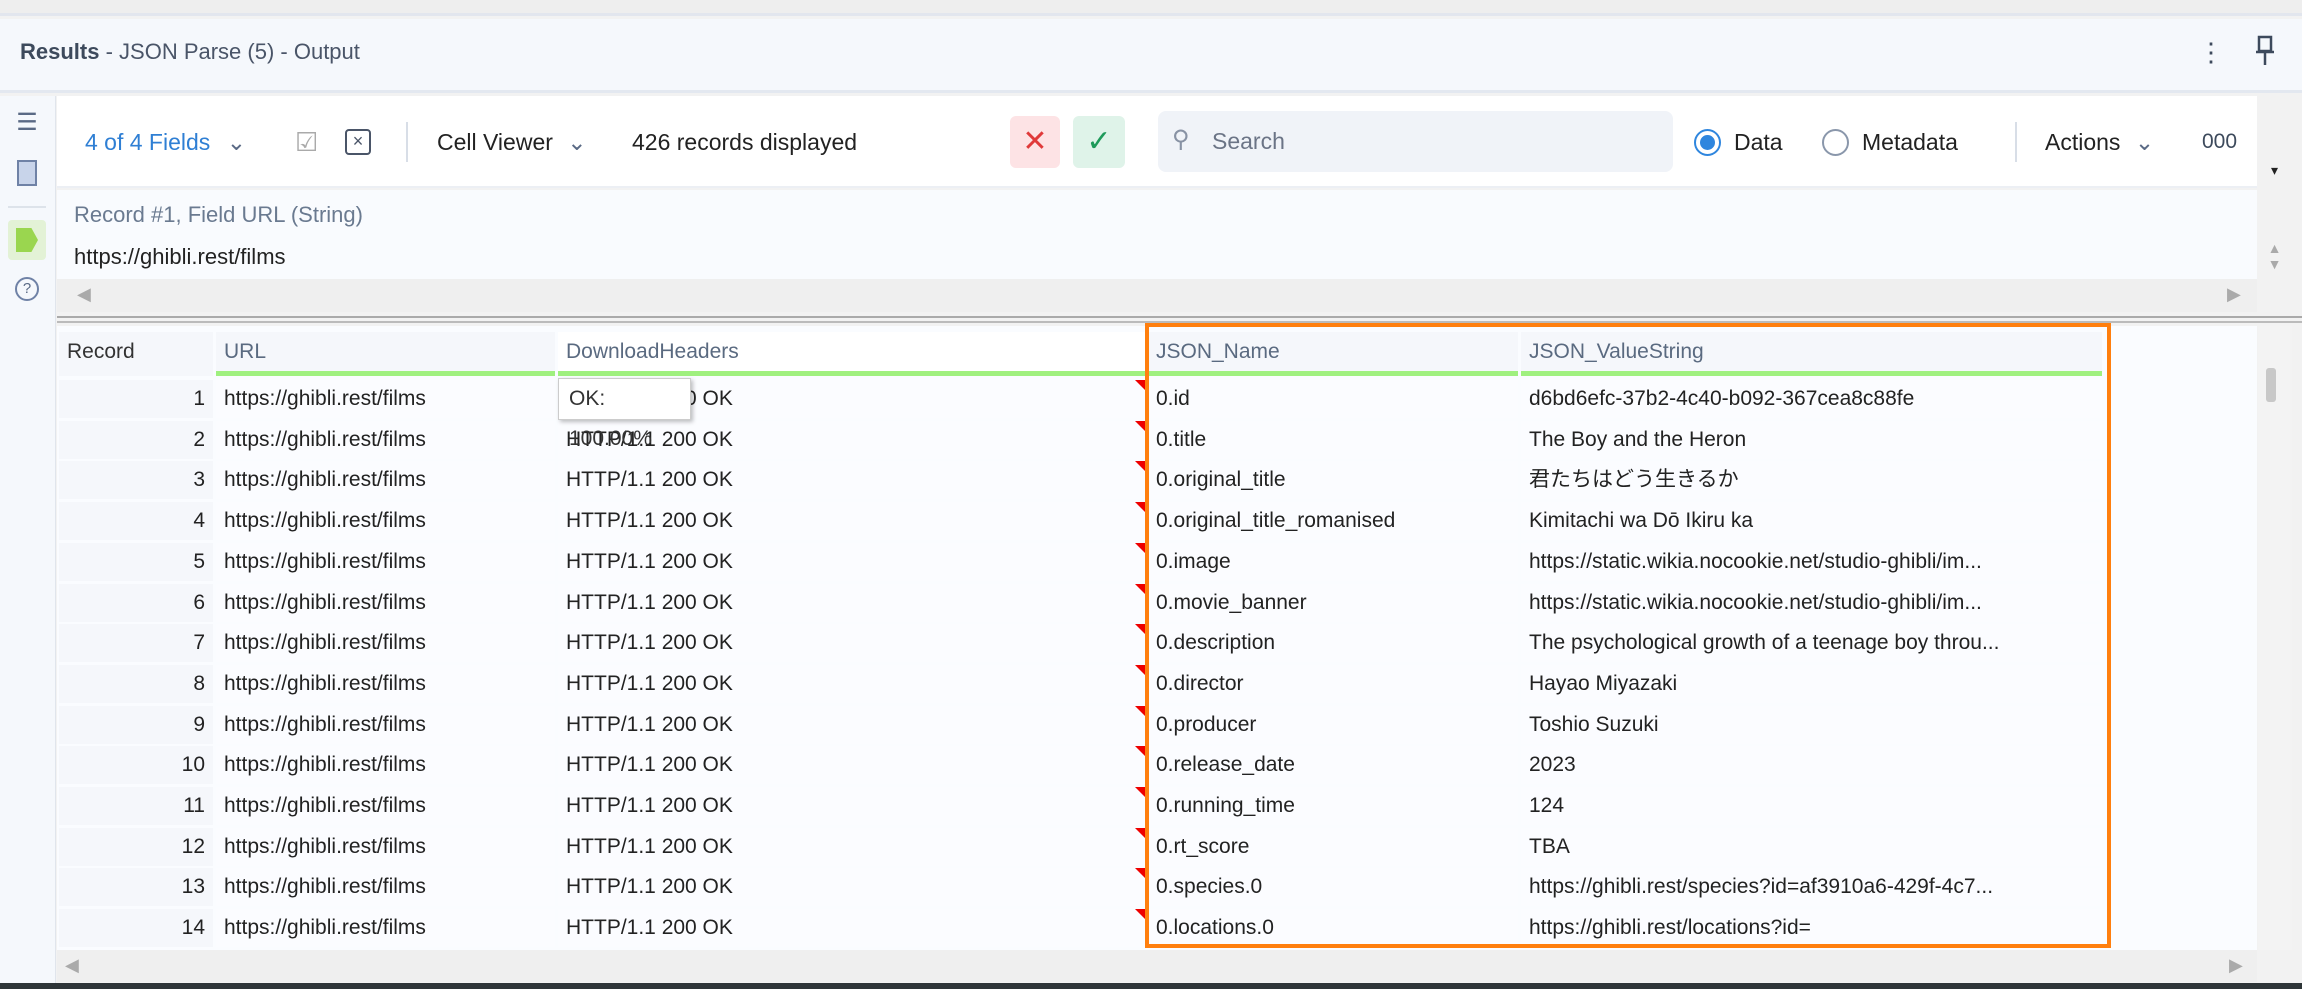 The width and height of the screenshot is (2302, 989). What do you see at coordinates (1758, 142) in the screenshot?
I see `data-radio-label: Data` at bounding box center [1758, 142].